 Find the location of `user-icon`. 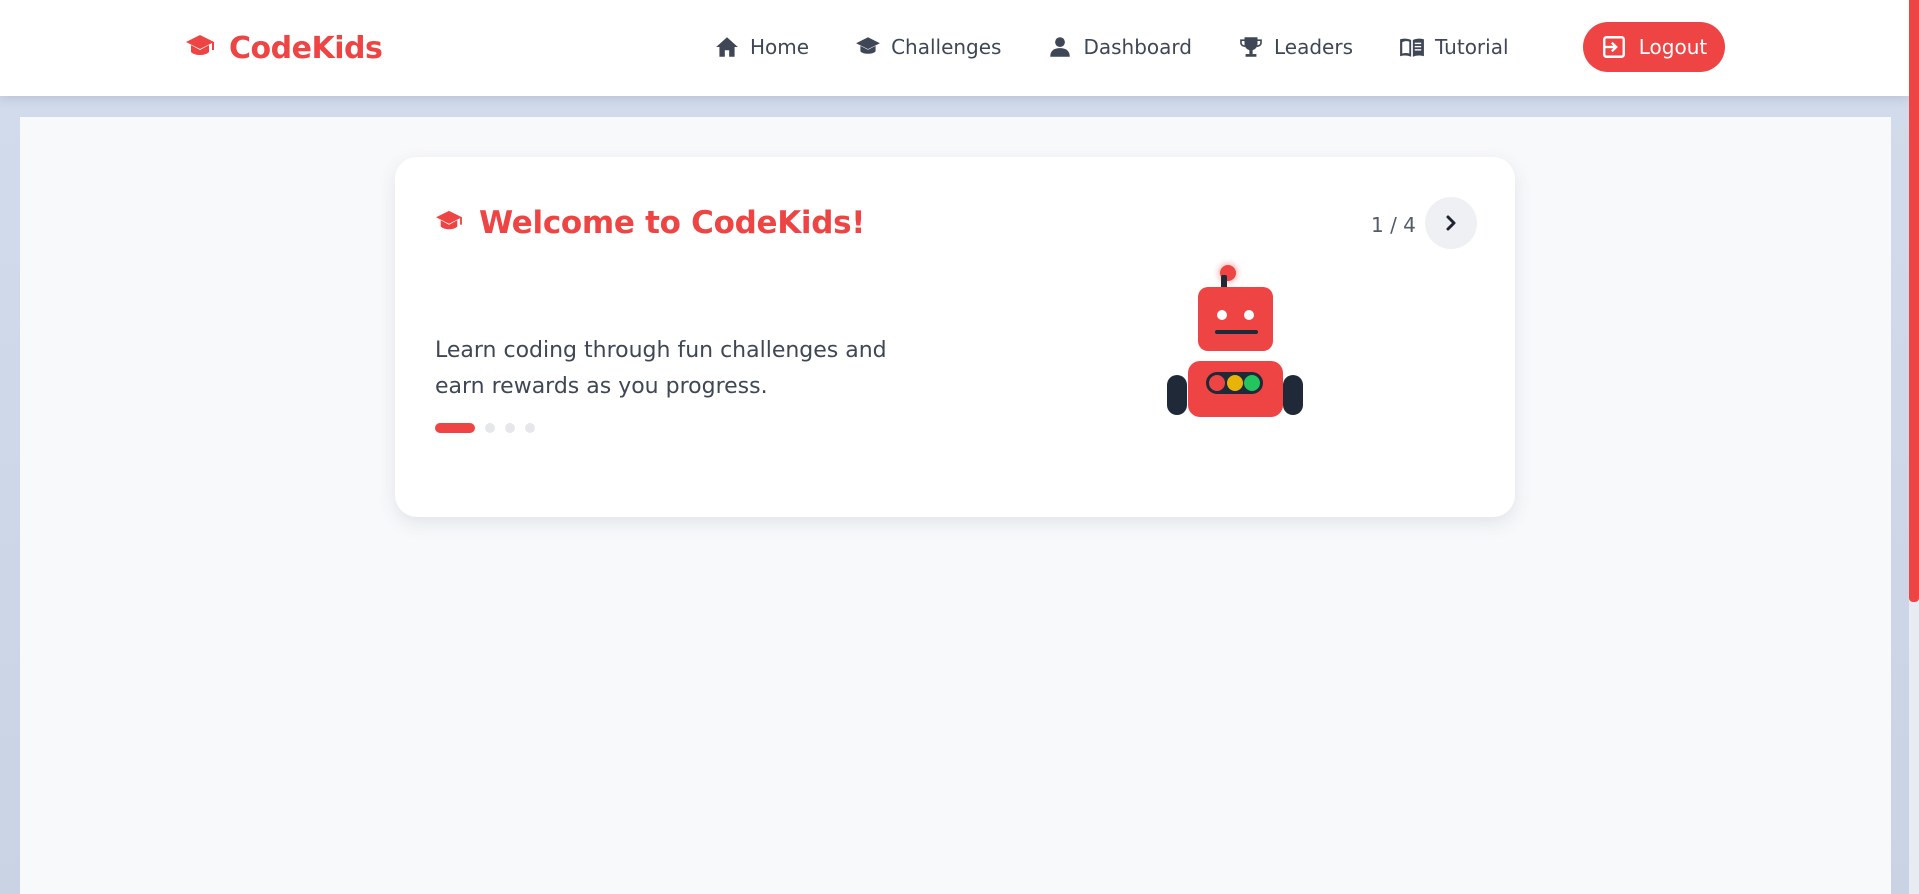

user-icon is located at coordinates (1060, 47).